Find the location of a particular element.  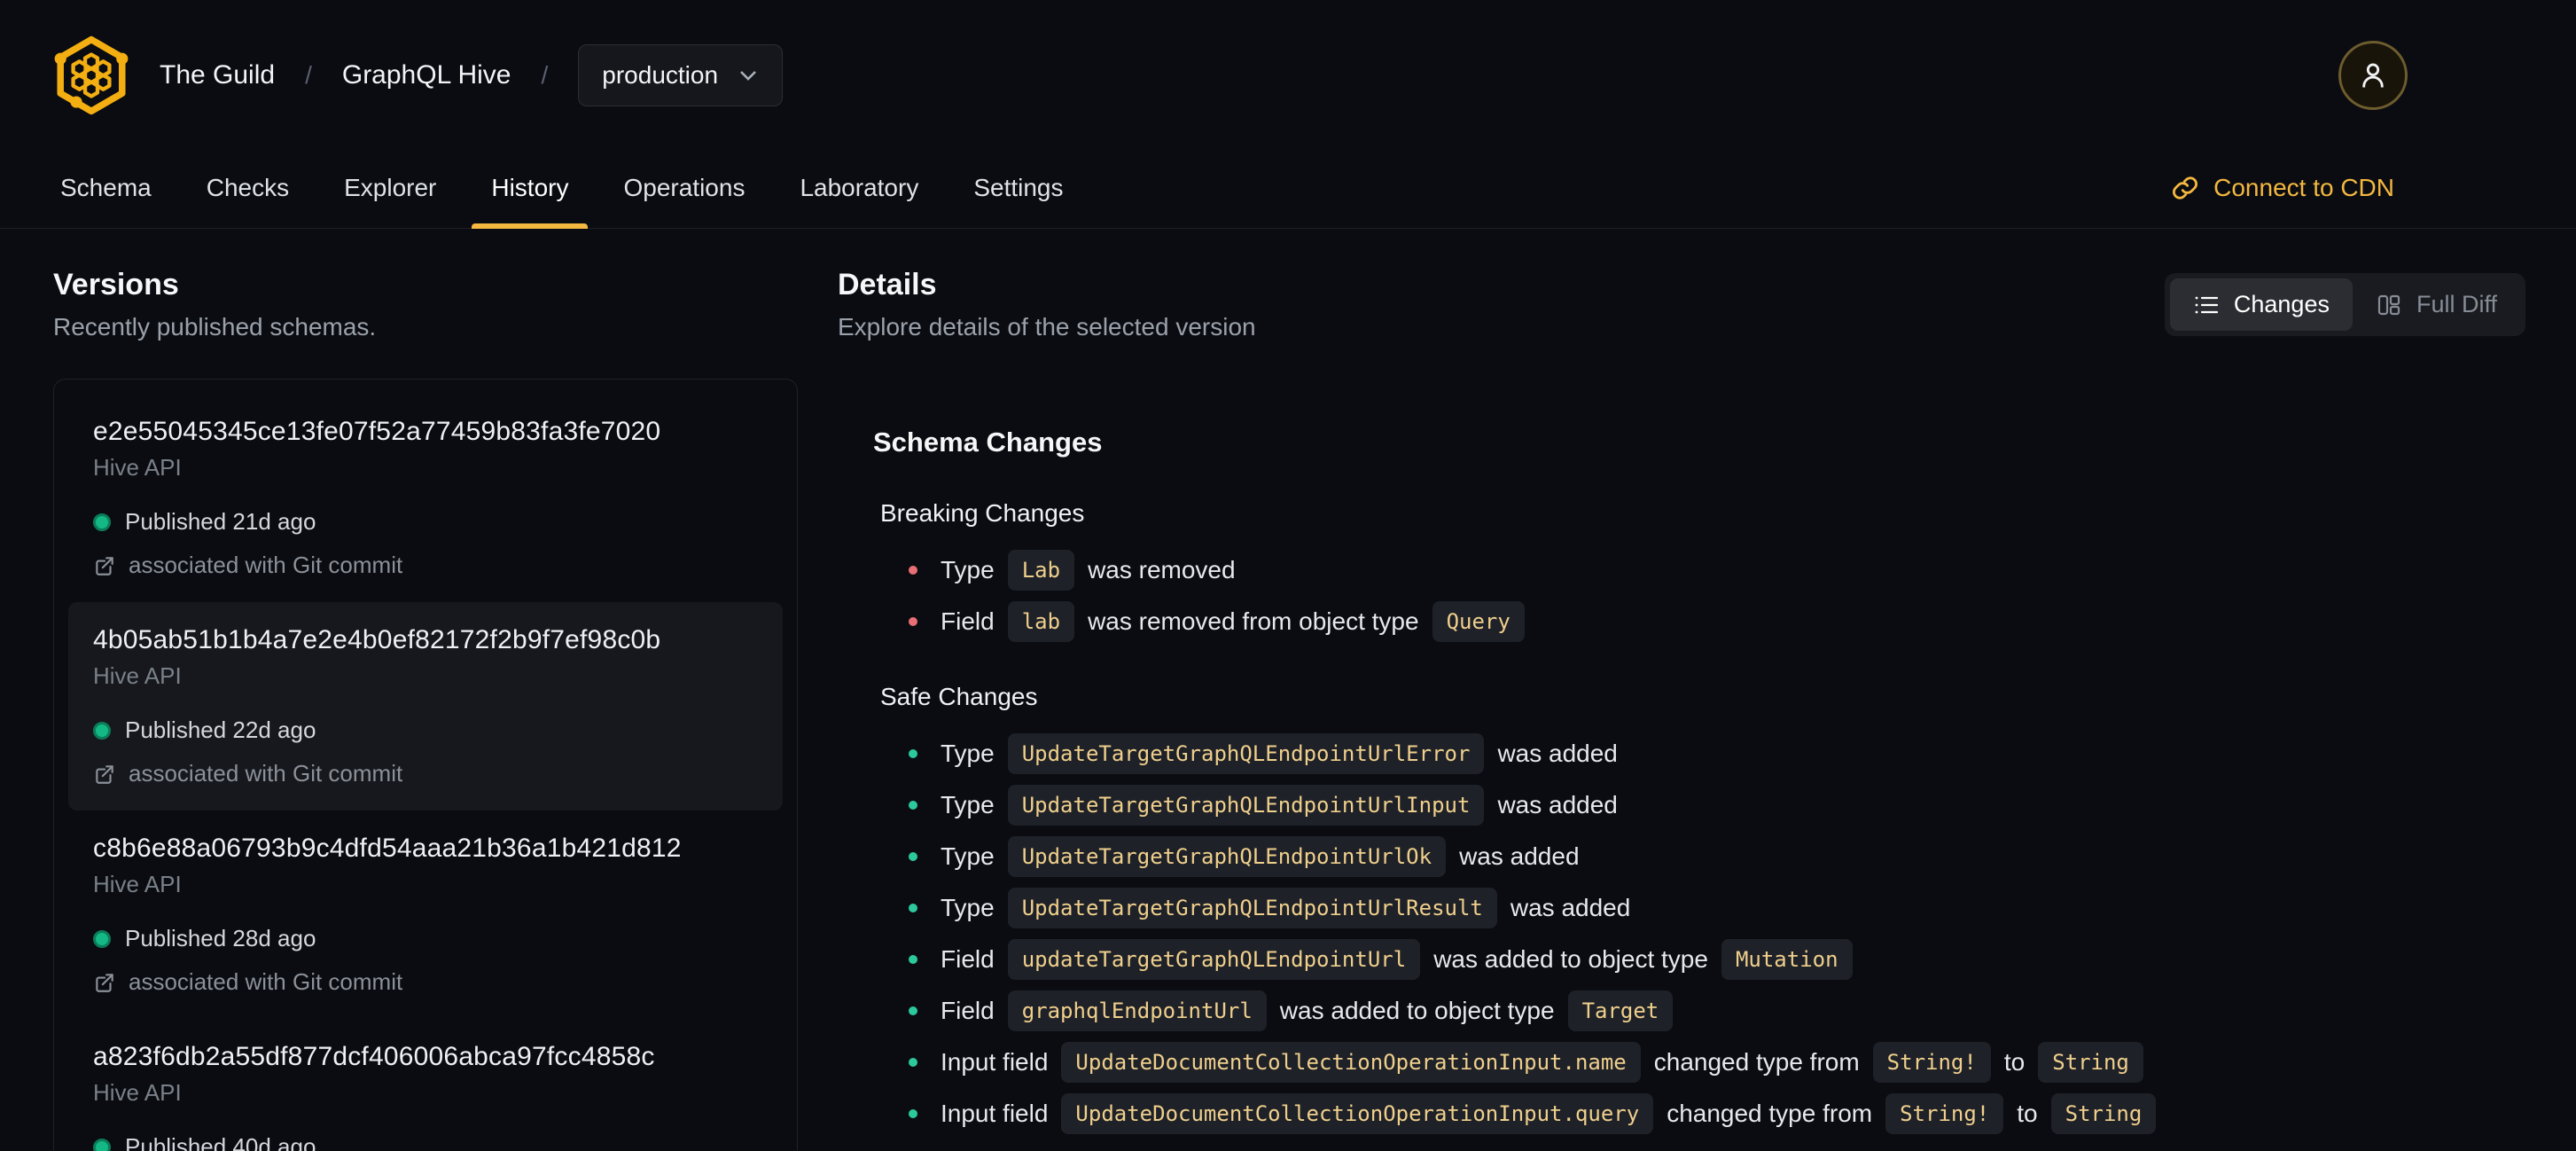

change-text: to is located at coordinates (2027, 1113).